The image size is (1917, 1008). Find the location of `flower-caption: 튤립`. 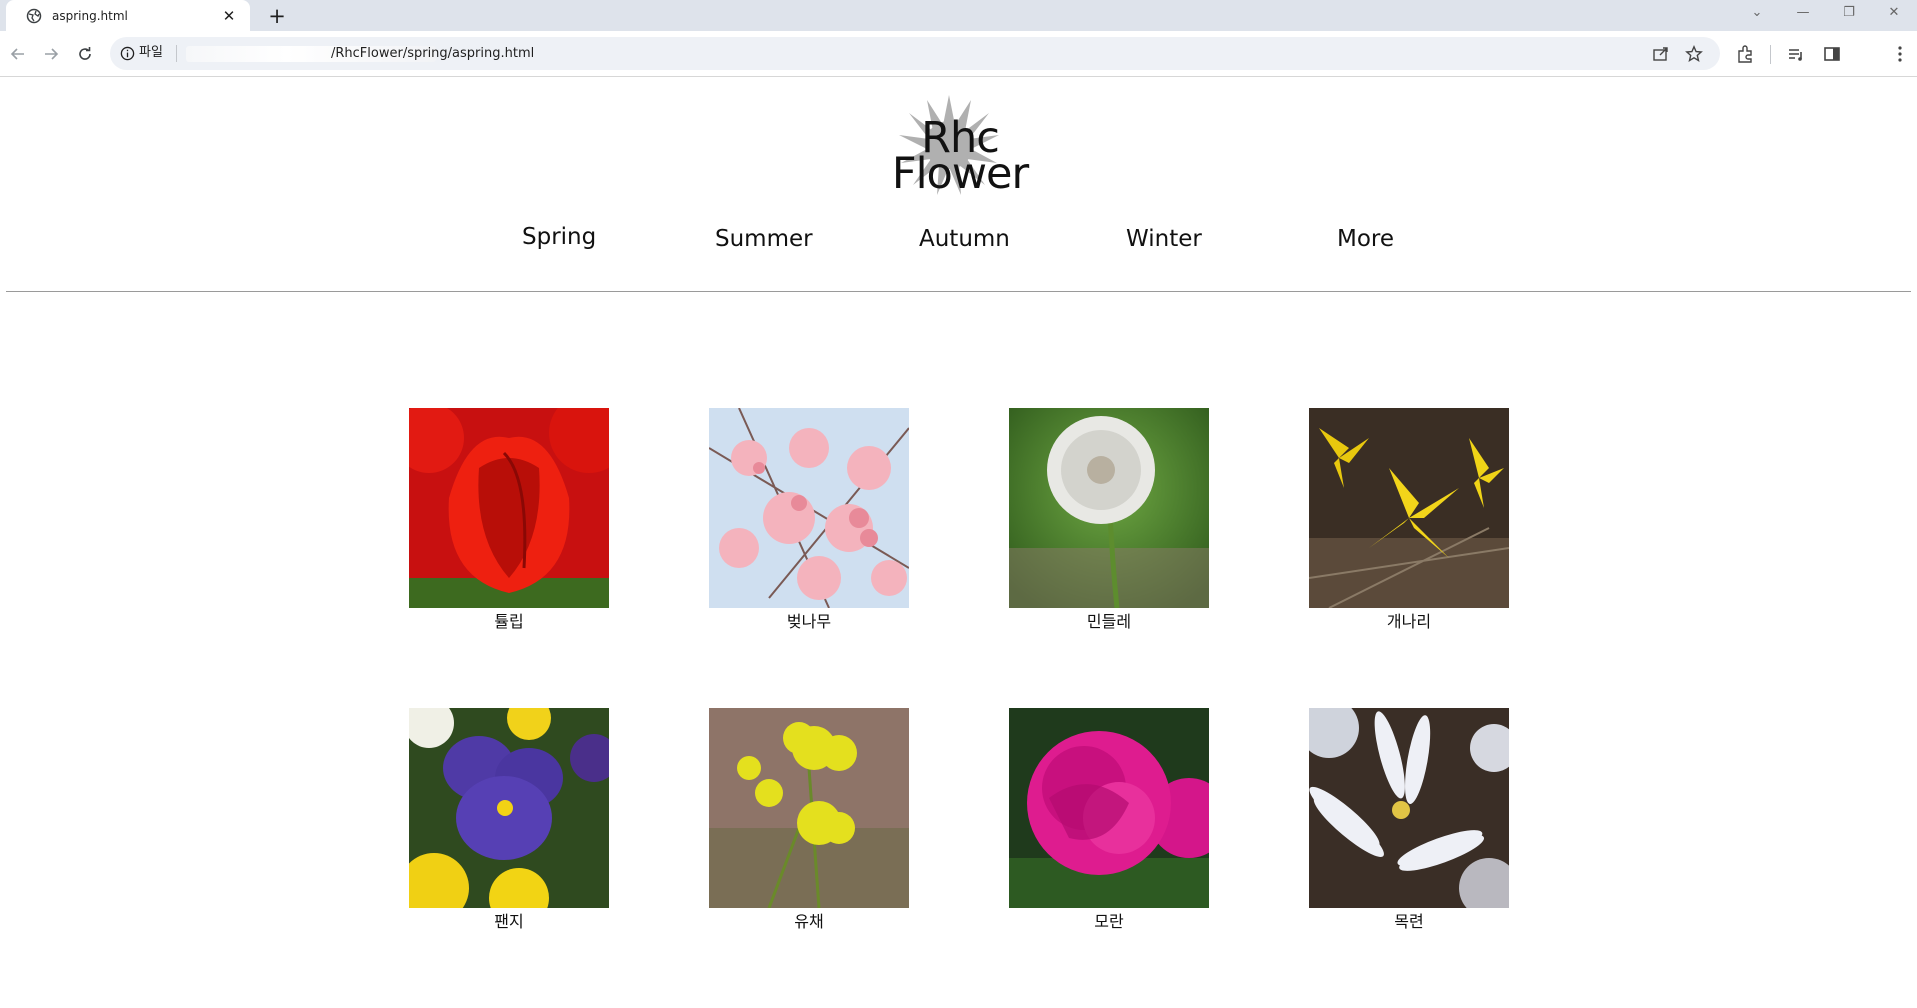

flower-caption: 튤립 is located at coordinates (509, 621).